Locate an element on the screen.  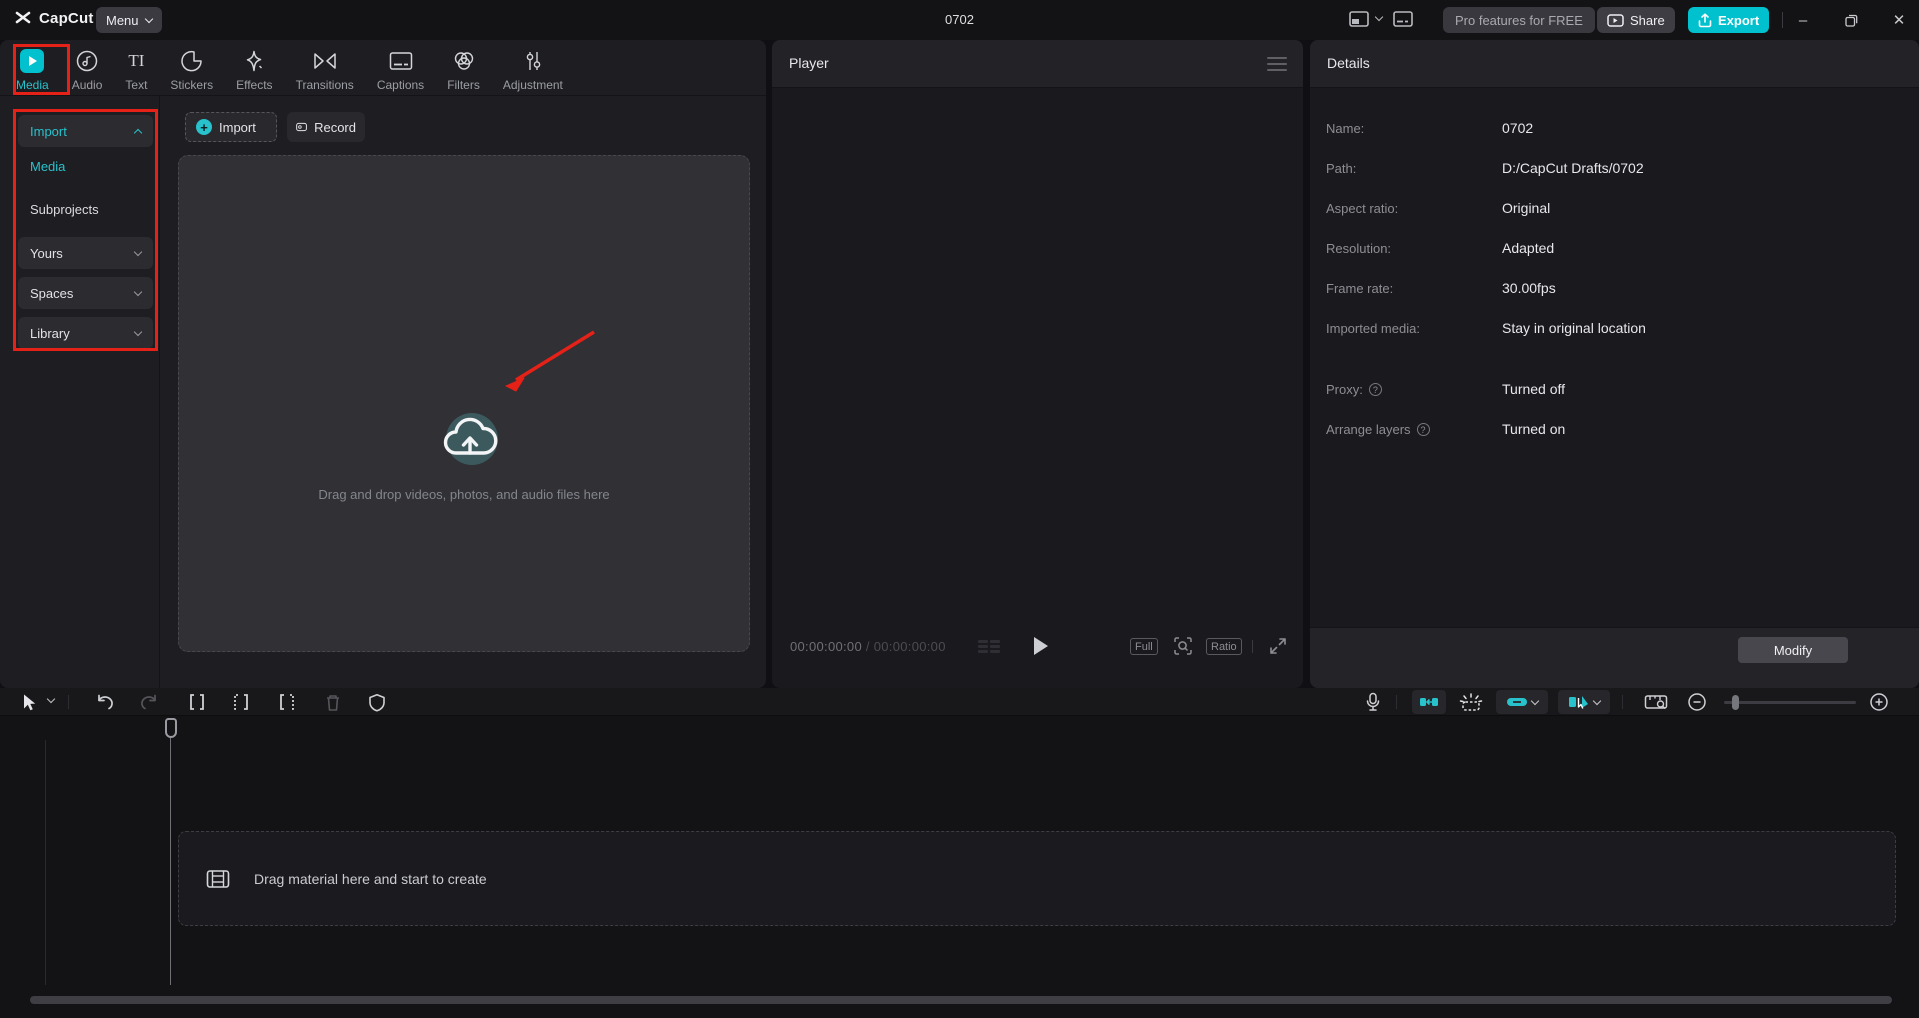
detail-row-name: Name: 0702 is located at coordinates (1430, 128).